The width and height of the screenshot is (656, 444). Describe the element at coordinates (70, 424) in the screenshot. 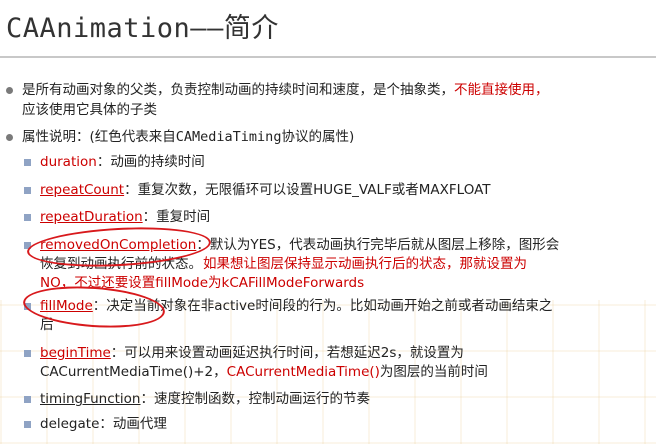

I see `item-name: delegate` at that location.